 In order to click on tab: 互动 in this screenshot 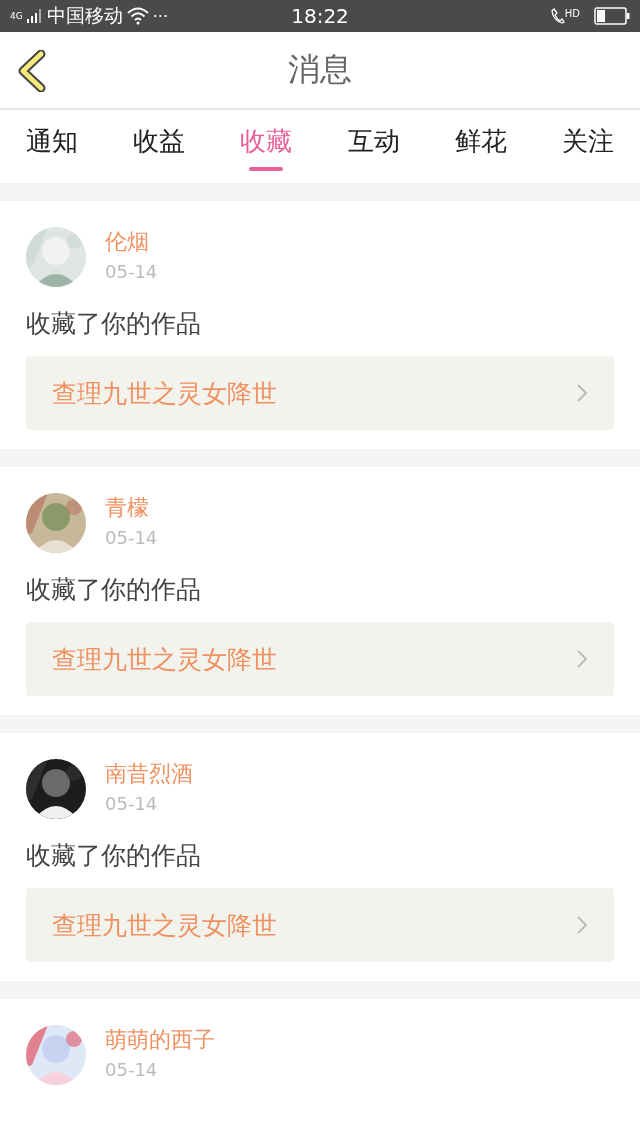, I will do `click(373, 146)`.